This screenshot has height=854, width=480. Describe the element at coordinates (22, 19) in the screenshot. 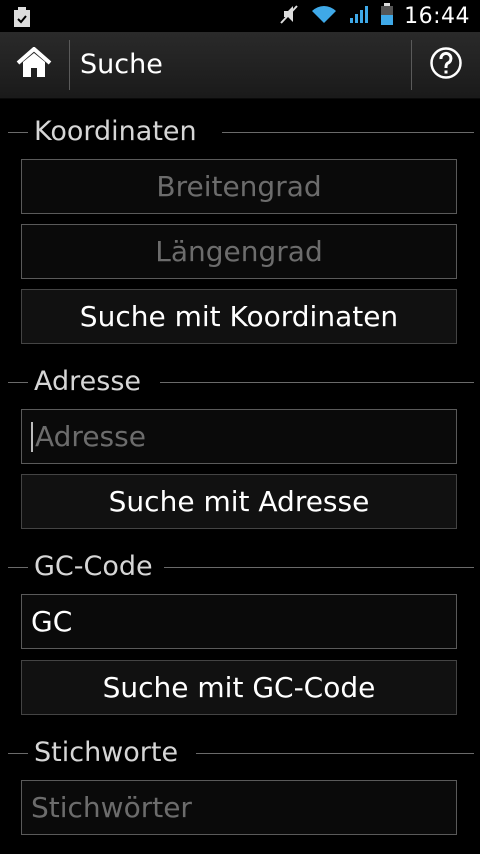

I see `clipboard-icon` at that location.